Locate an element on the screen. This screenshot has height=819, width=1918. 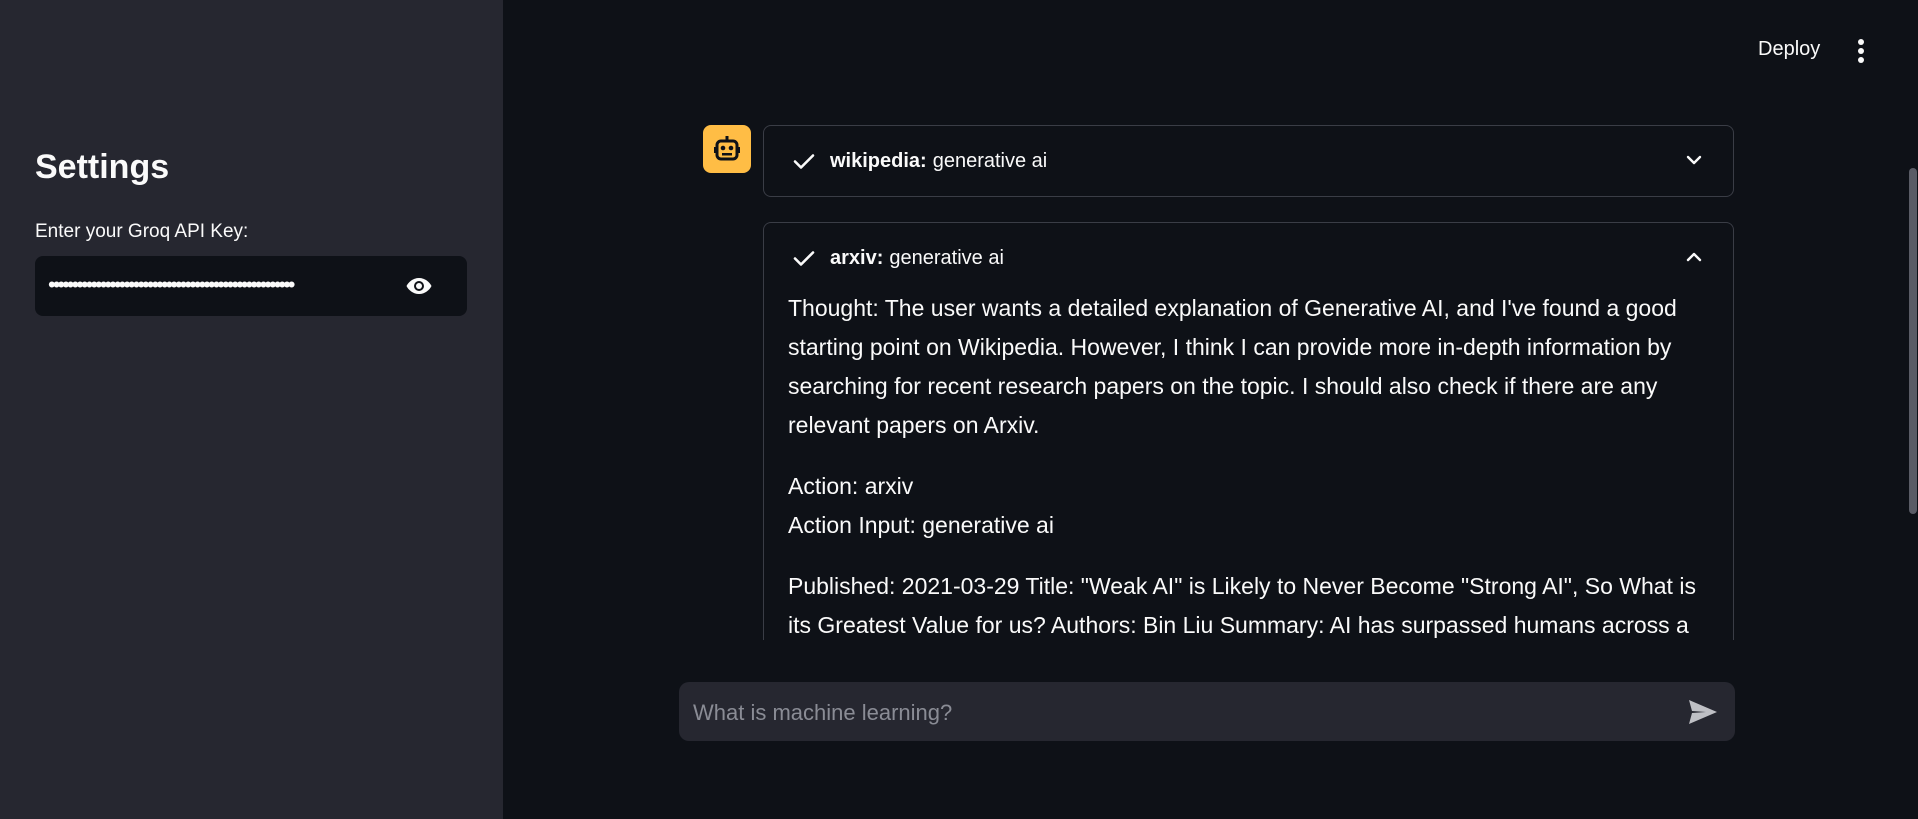
chat-input-container is located at coordinates (1207, 712).